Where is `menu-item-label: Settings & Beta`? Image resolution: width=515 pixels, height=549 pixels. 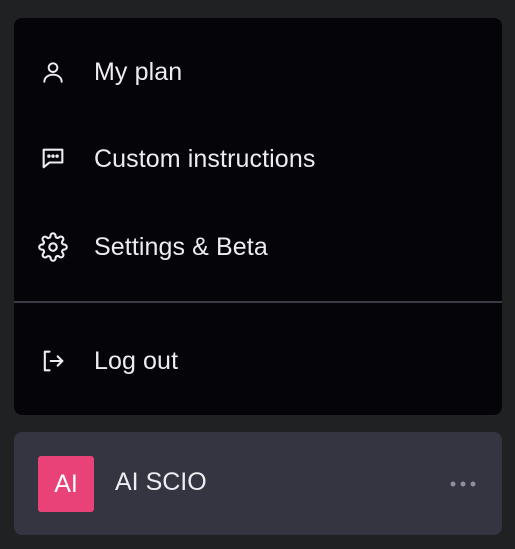
menu-item-label: Settings & Beta is located at coordinates (181, 246).